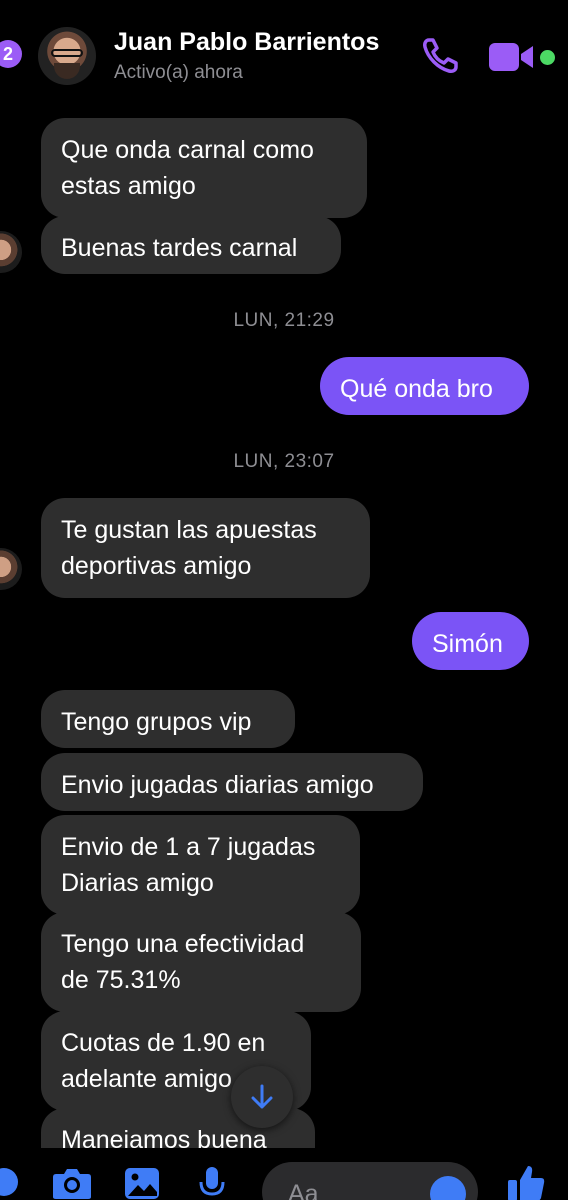 Image resolution: width=568 pixels, height=1200 pixels. I want to click on timestamp: LUN, 23:07, so click(284, 461).